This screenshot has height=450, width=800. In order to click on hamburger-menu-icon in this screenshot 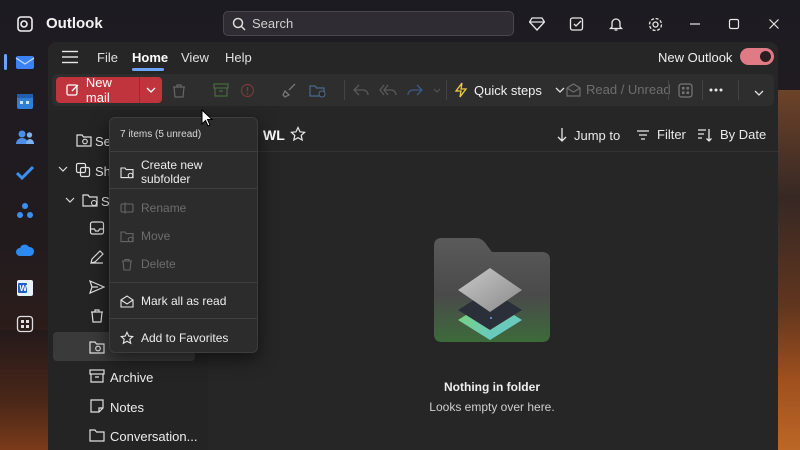, I will do `click(70, 57)`.